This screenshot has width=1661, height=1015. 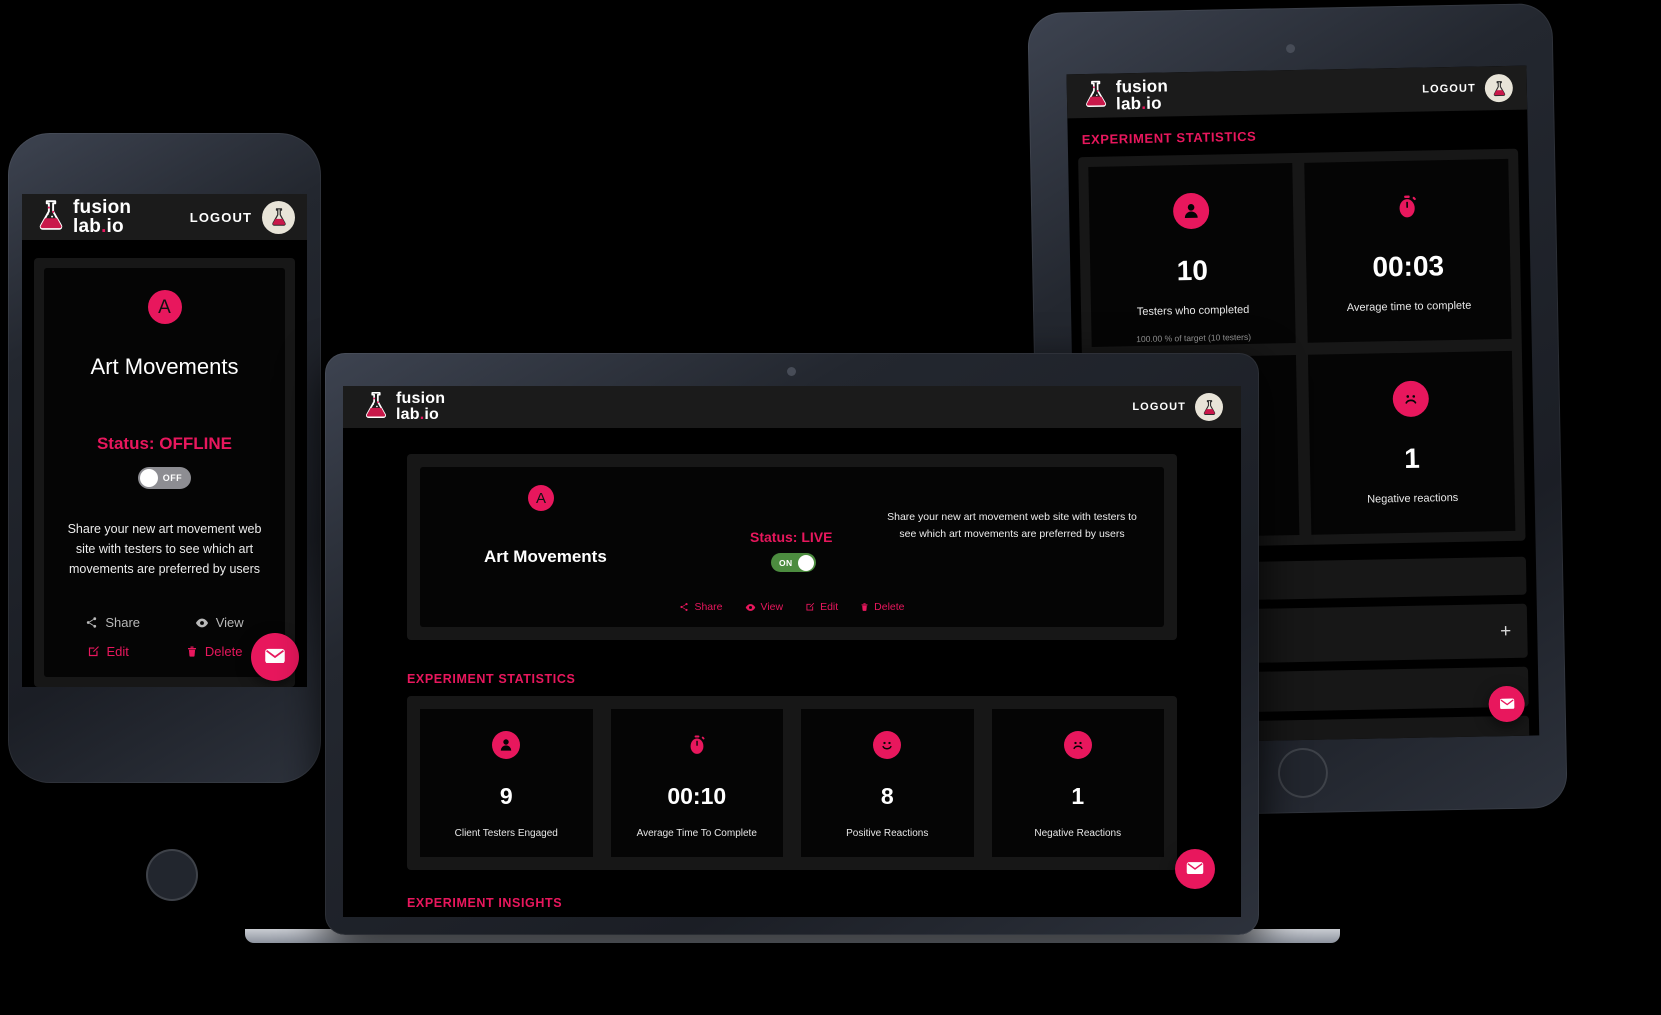 I want to click on laptop-stat-card-3: 1 Negative Reactions, so click(x=1077, y=783).